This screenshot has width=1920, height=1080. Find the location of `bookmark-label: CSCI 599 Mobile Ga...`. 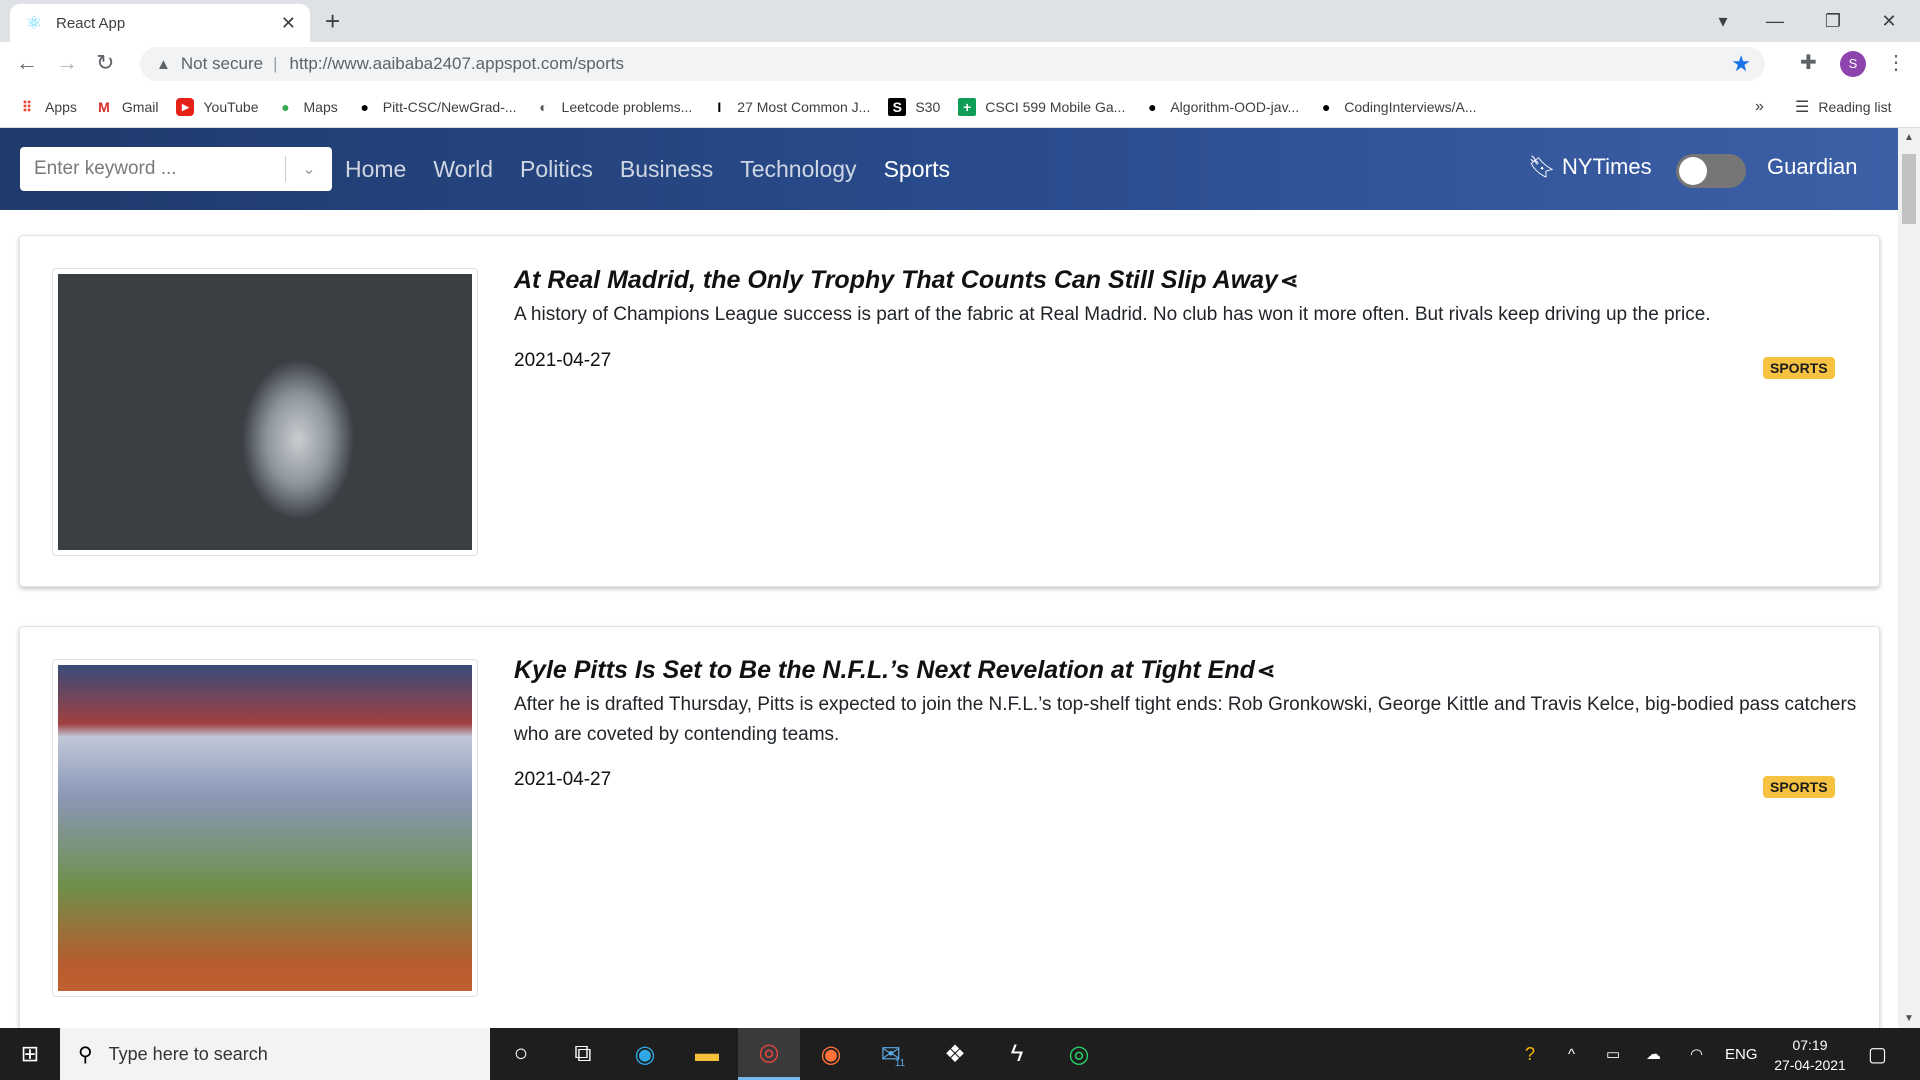

bookmark-label: CSCI 599 Mobile Ga... is located at coordinates (1055, 106).